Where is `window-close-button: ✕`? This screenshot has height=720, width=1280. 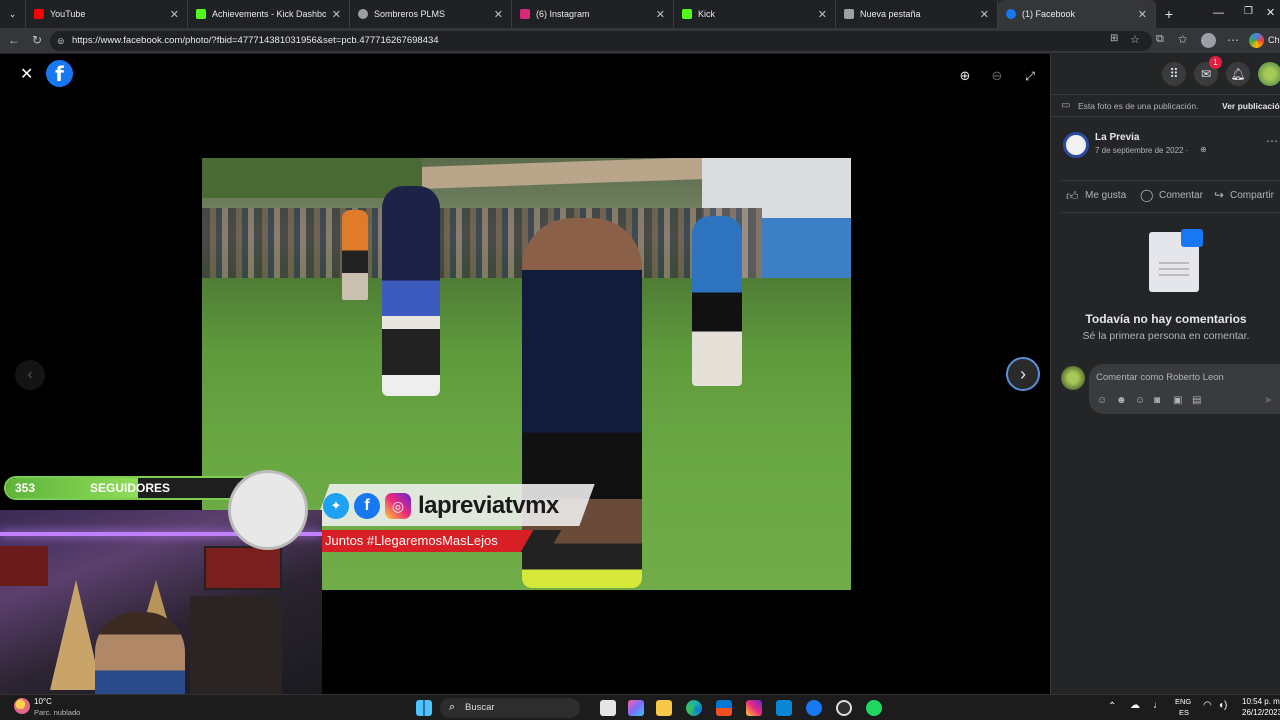
window-close-button: ✕ is located at coordinates (1270, 12).